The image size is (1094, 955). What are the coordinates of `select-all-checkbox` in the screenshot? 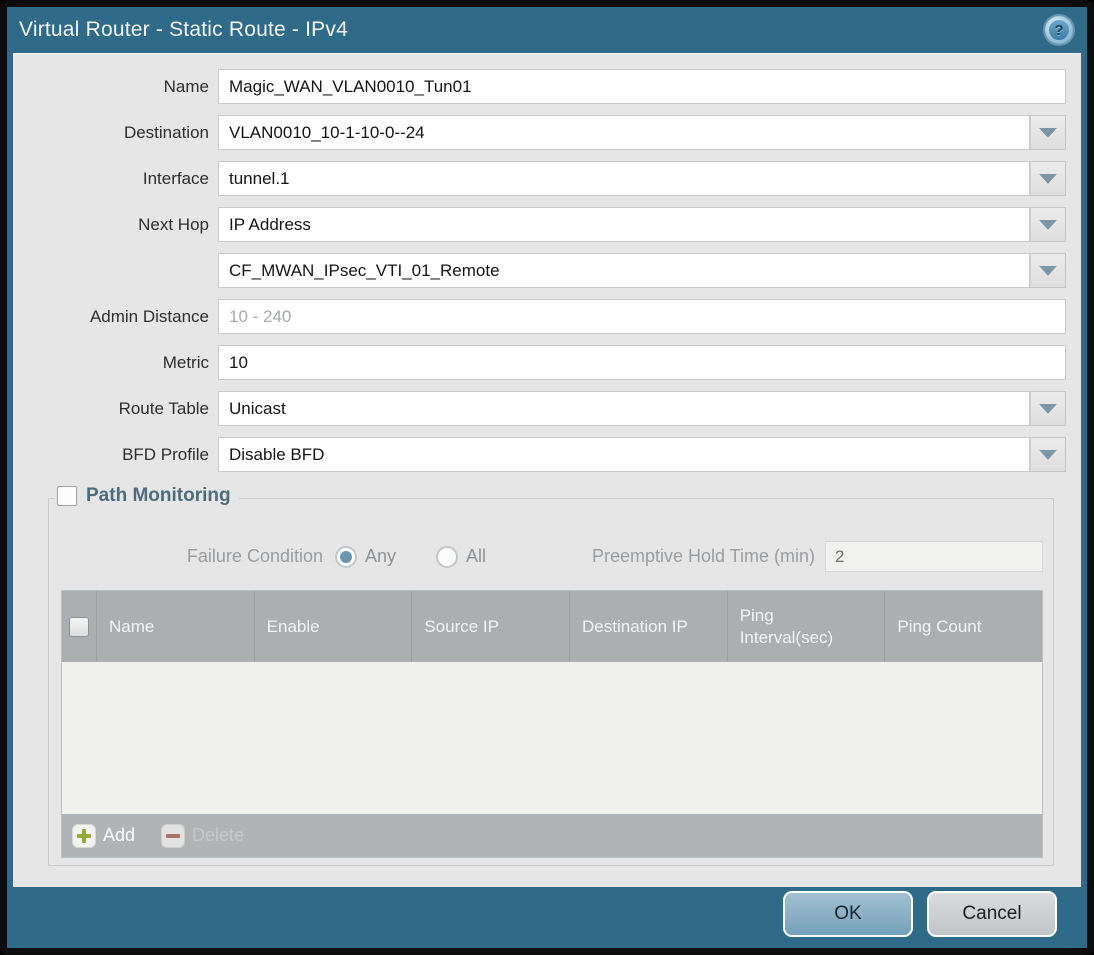 It's located at (79, 626).